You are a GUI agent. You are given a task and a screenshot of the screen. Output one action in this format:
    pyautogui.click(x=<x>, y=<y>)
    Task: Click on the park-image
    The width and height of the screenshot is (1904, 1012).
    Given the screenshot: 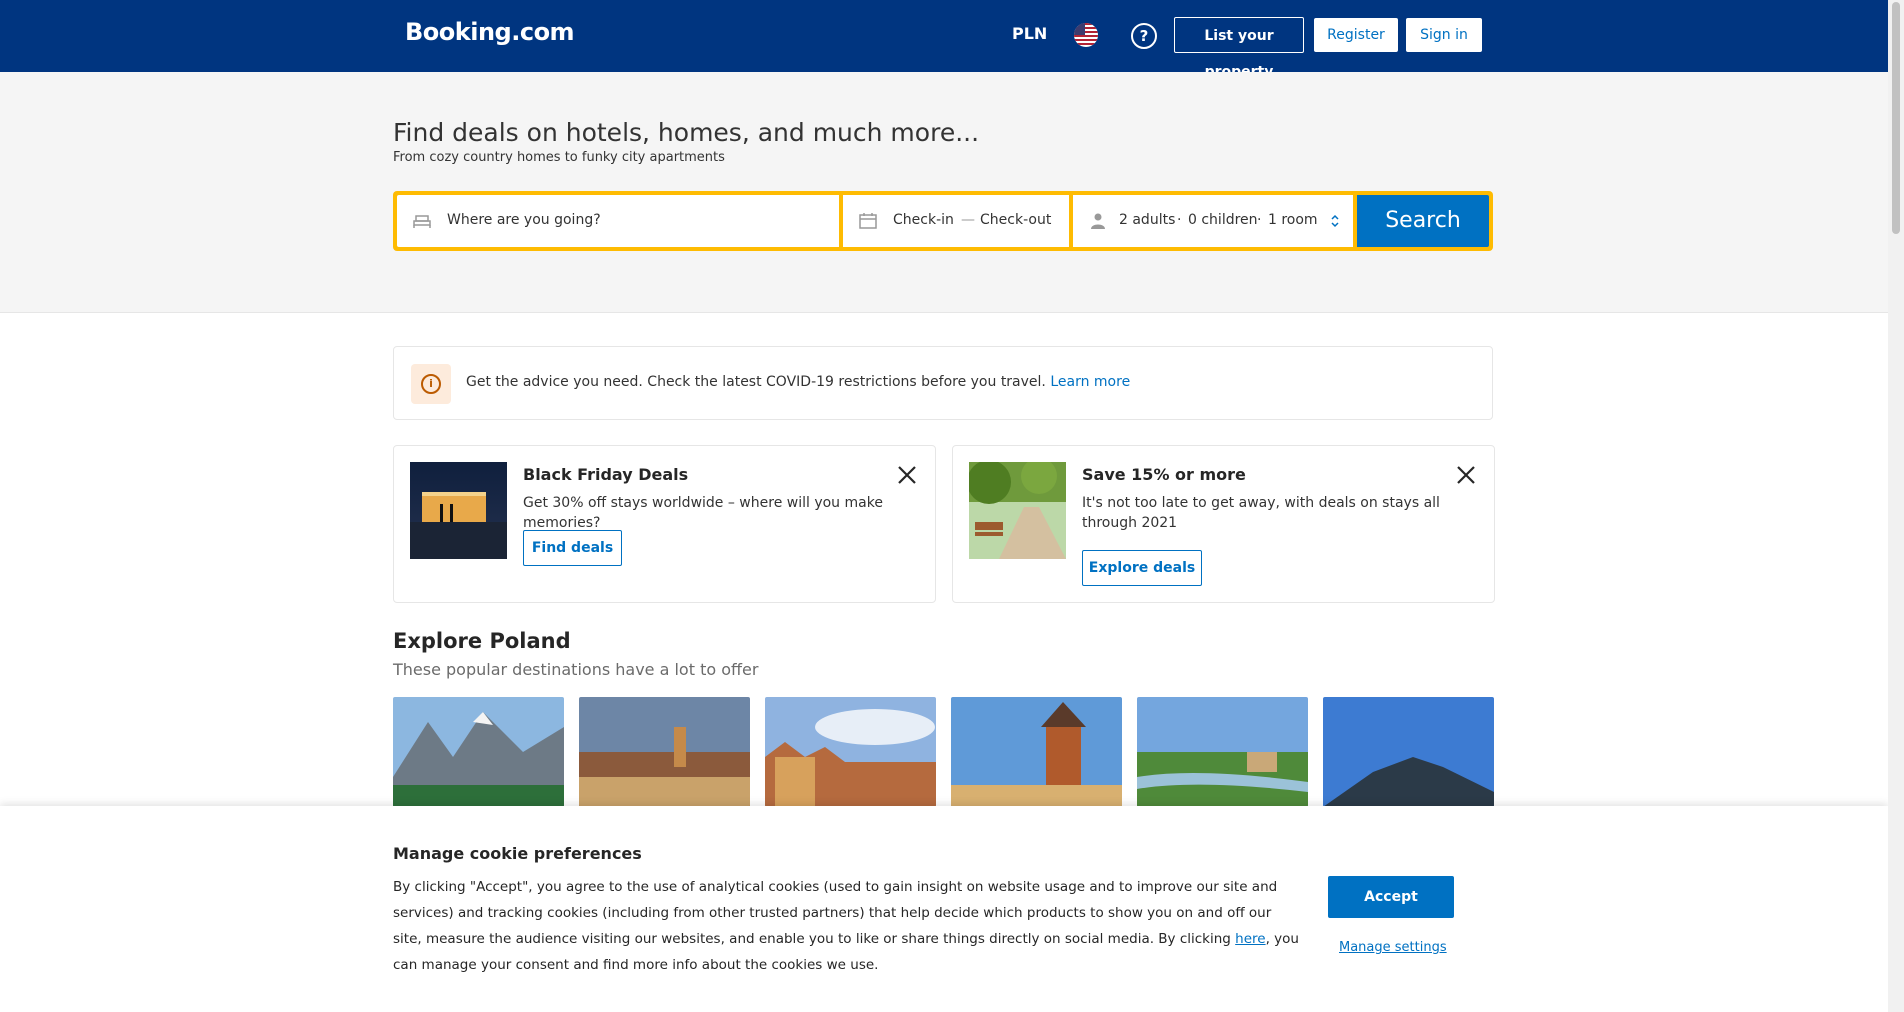 What is the action you would take?
    pyautogui.click(x=1017, y=510)
    